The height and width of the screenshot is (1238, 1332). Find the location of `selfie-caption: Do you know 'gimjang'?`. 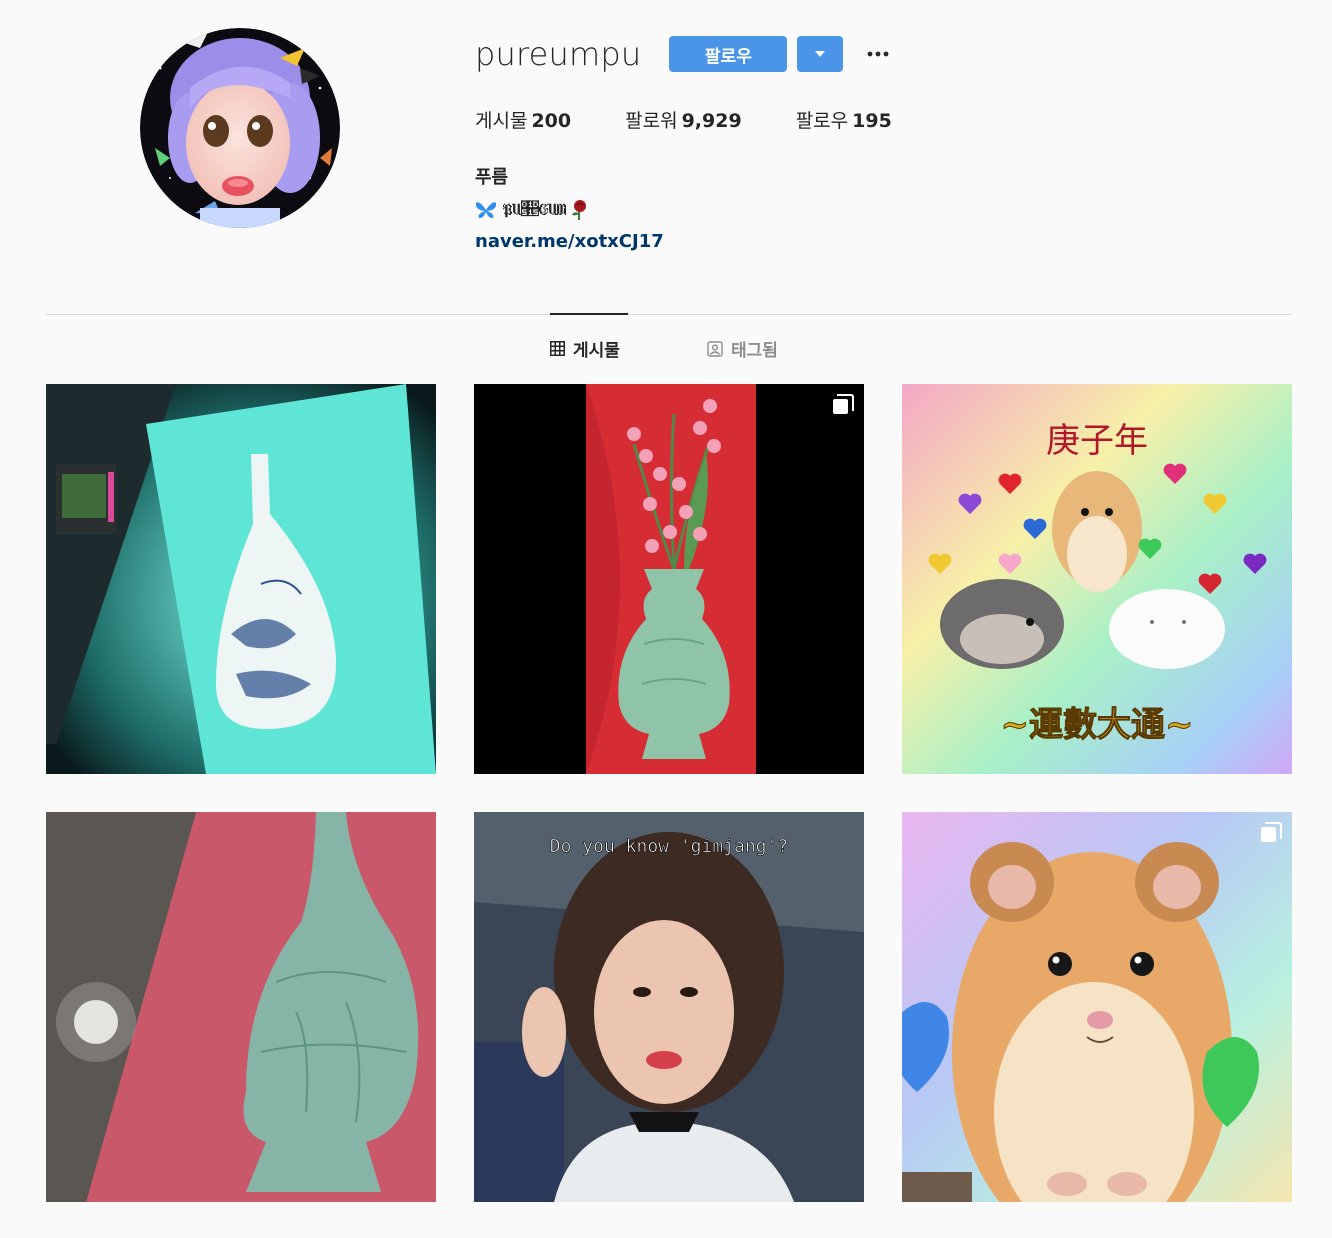

selfie-caption: Do you know 'gimjang'? is located at coordinates (669, 846).